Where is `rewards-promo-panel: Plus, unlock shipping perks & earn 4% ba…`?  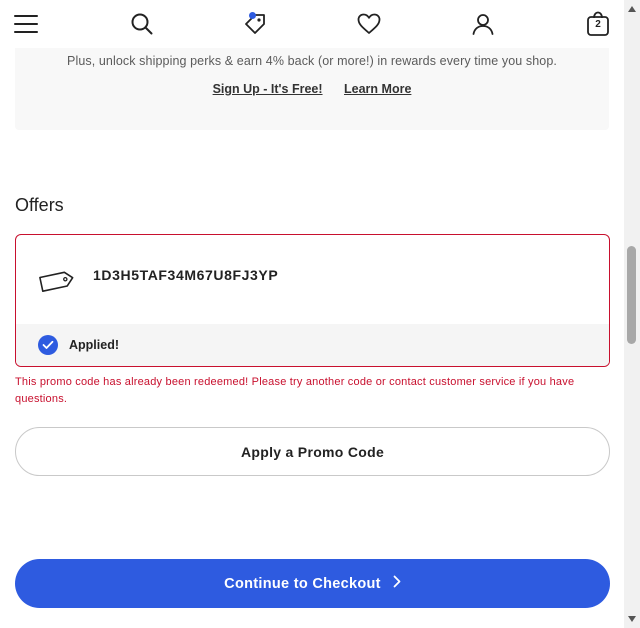
rewards-promo-panel: Plus, unlock shipping perks & earn 4% ba… is located at coordinates (312, 85).